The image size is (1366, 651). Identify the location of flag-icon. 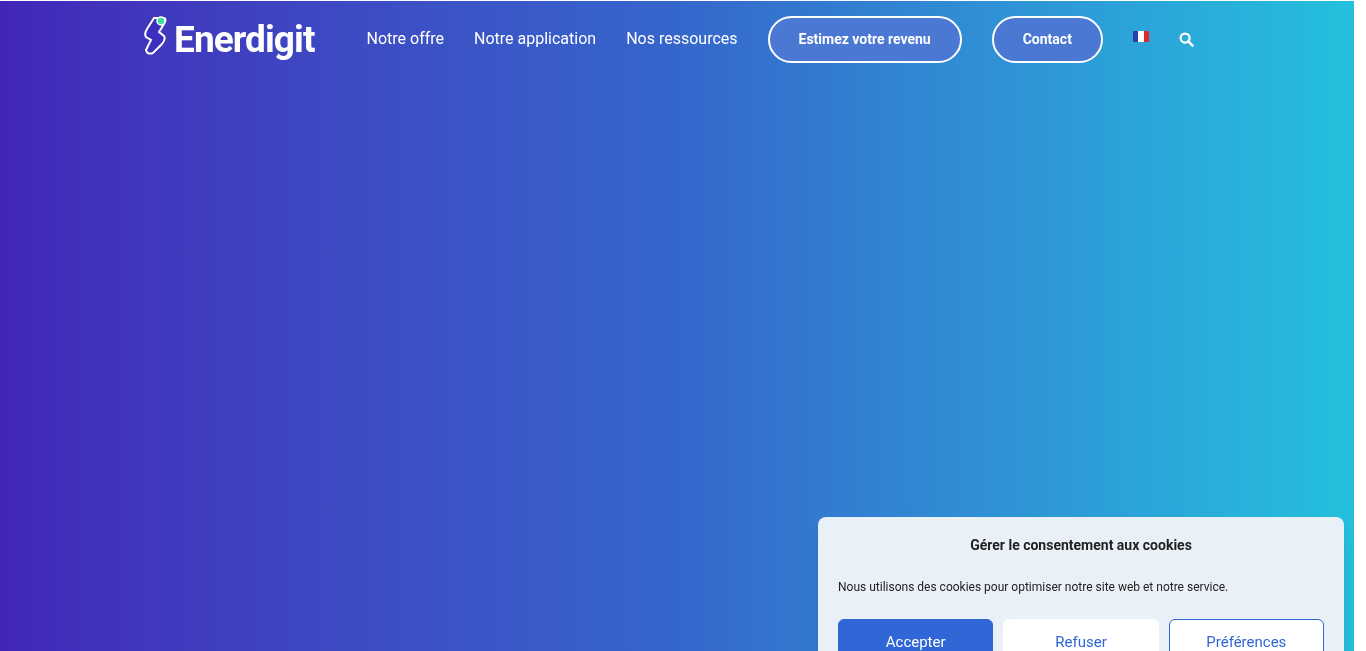
(1140, 36).